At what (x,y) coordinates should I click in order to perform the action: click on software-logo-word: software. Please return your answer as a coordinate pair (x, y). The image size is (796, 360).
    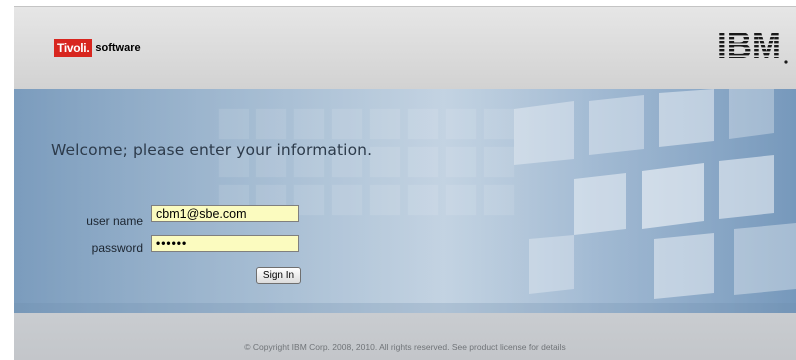
    Looking at the image, I should click on (118, 48).